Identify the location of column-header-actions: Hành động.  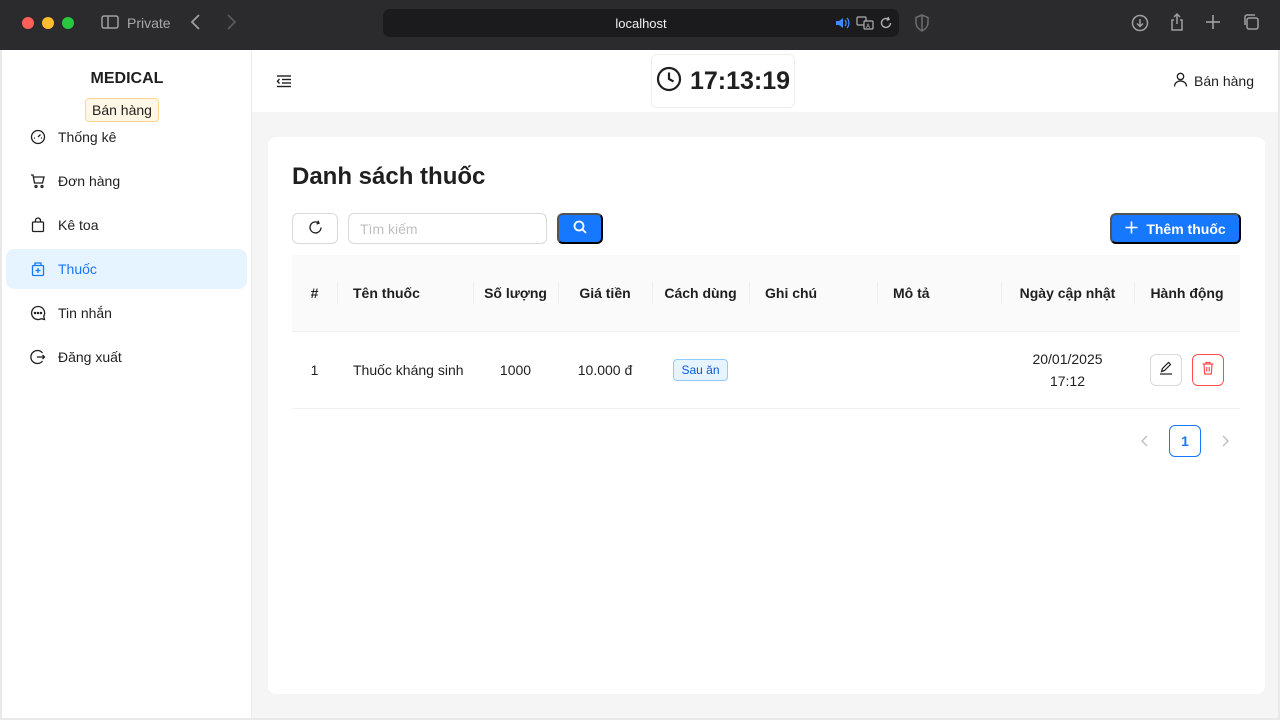
(1187, 293).